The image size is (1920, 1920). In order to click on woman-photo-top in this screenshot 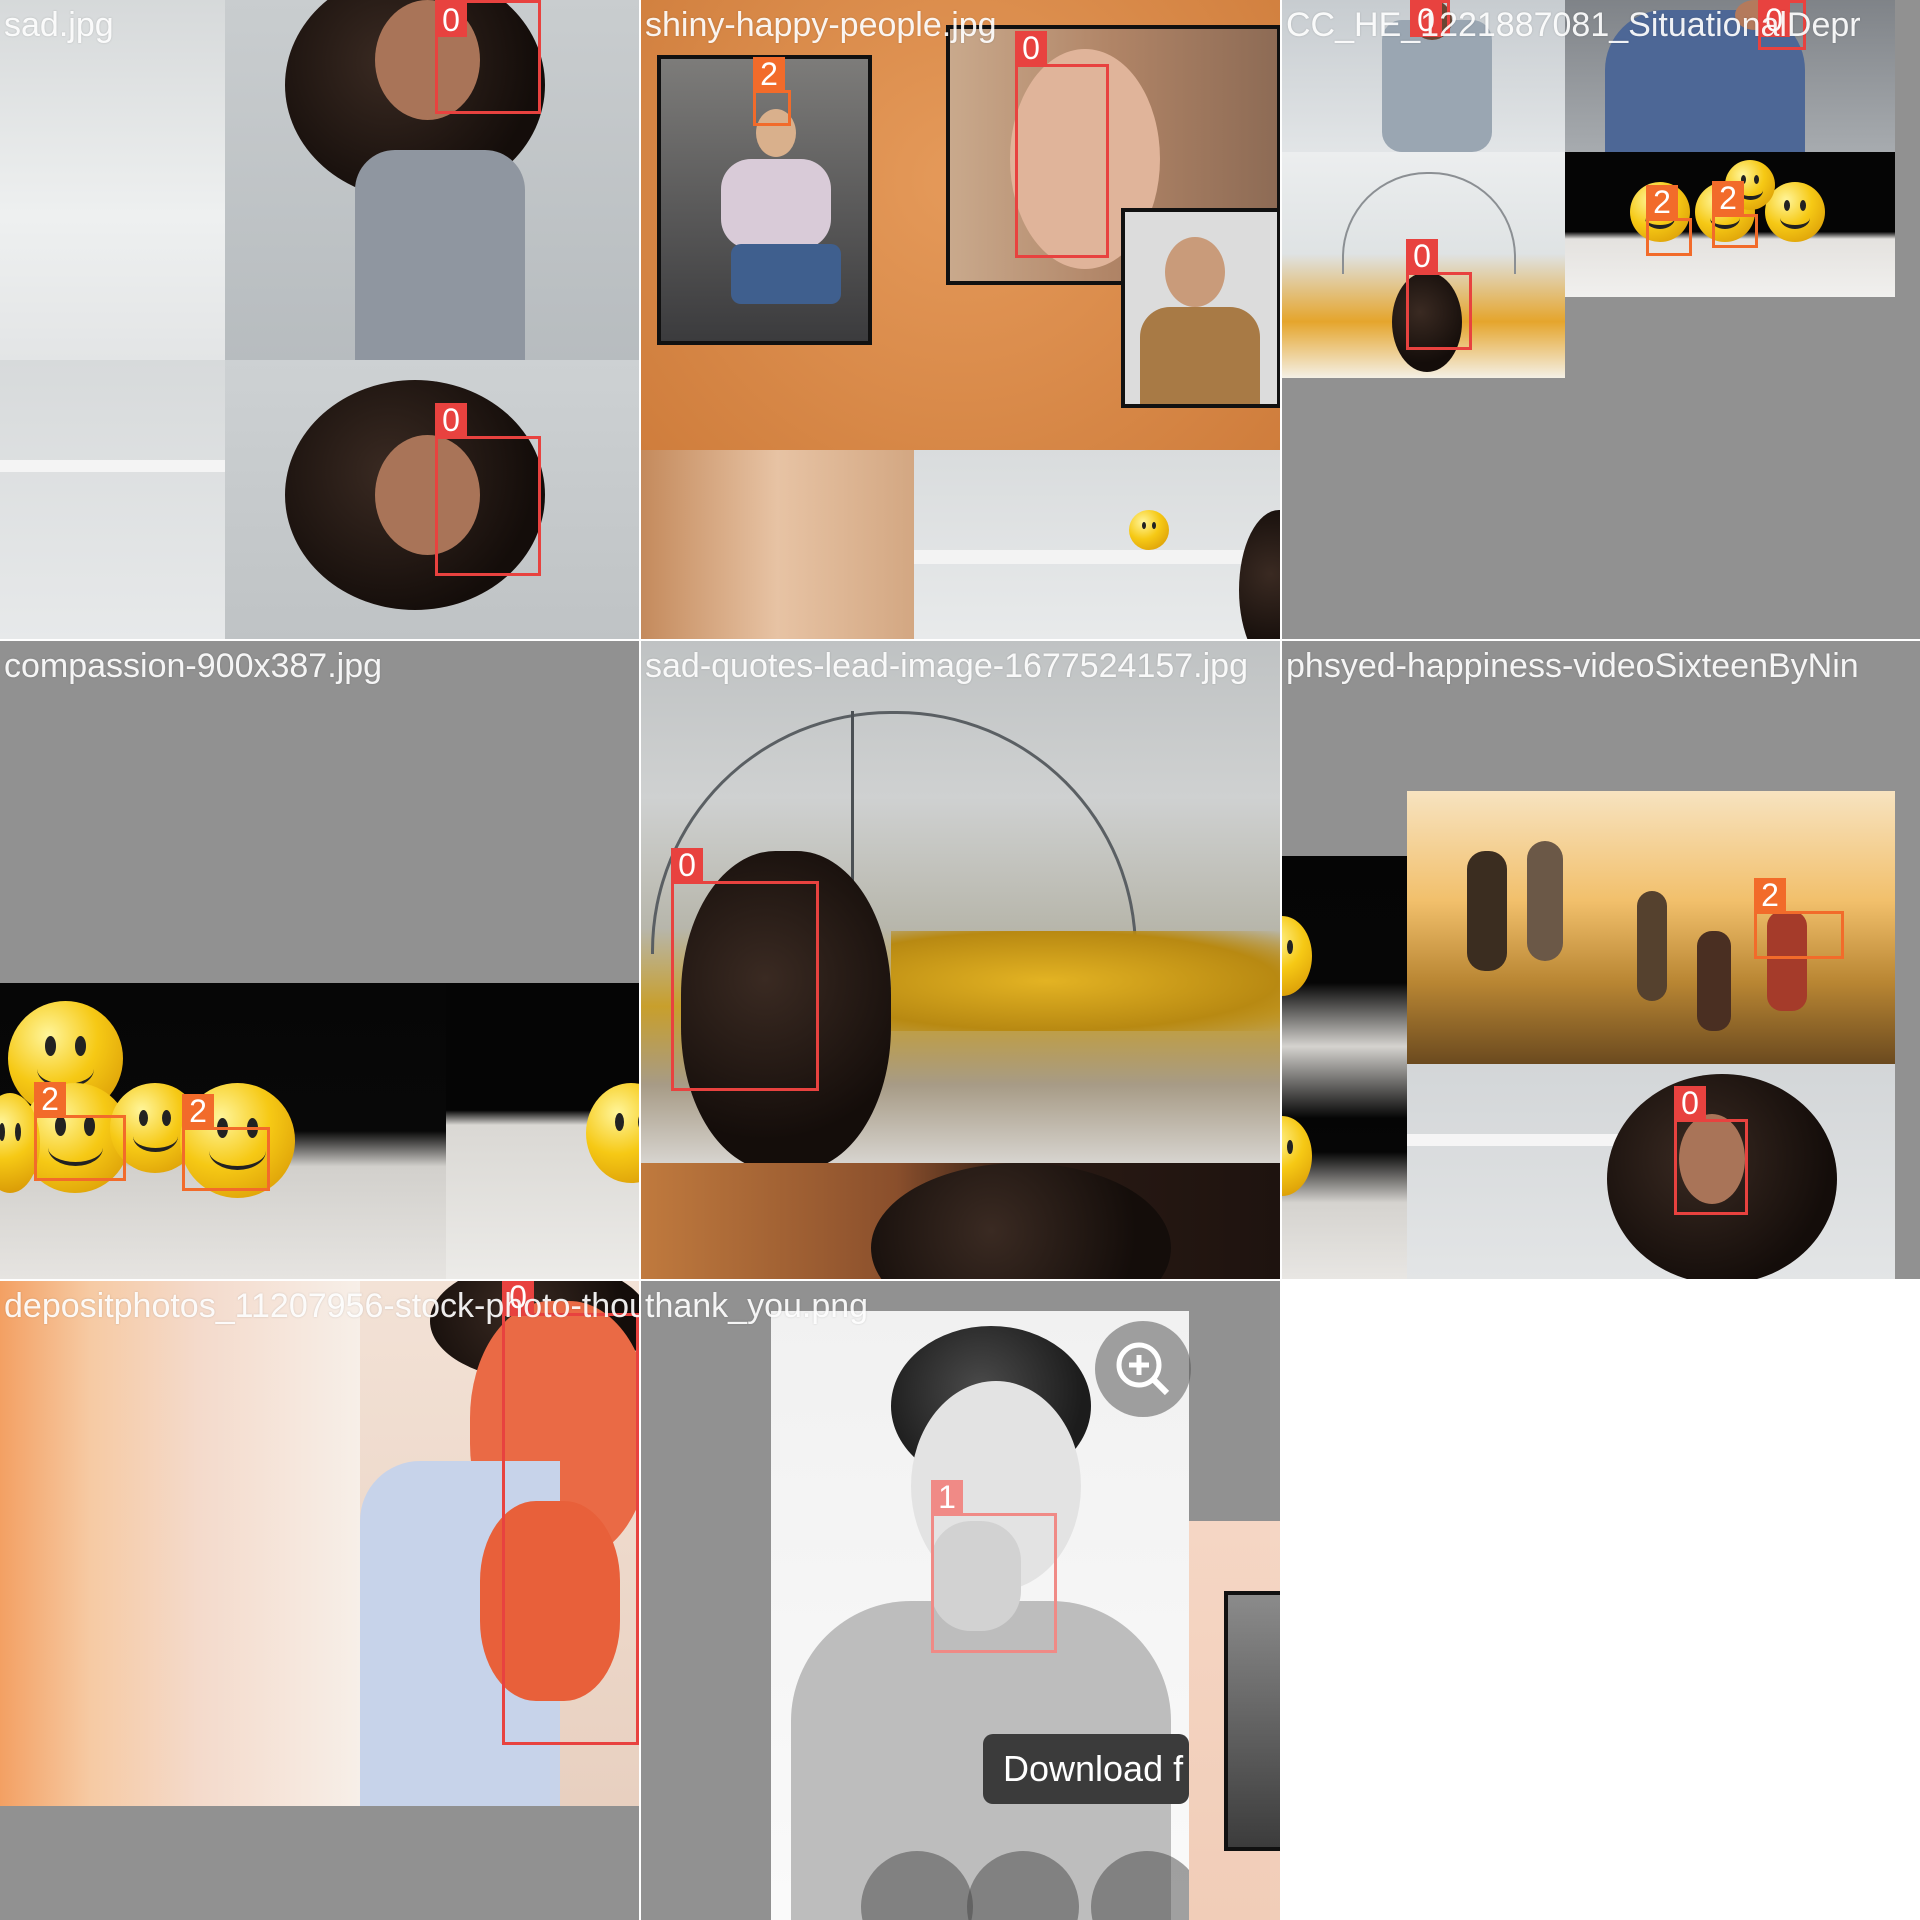, I will do `click(432, 180)`.